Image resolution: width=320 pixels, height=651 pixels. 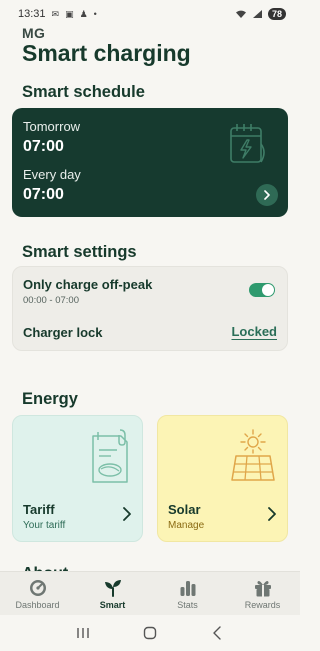 What do you see at coordinates (253, 455) in the screenshot?
I see `solar-panel-icon` at bounding box center [253, 455].